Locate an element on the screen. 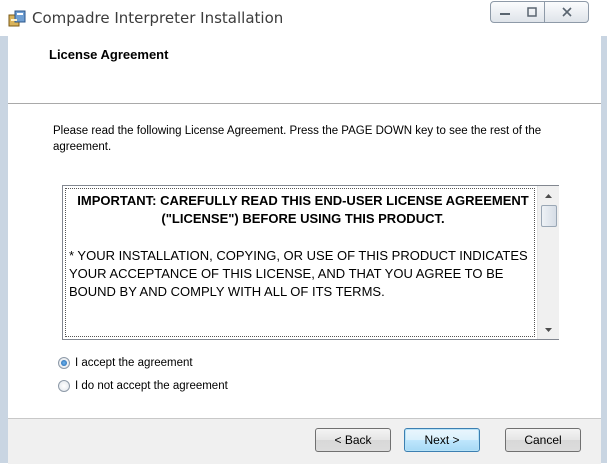 This screenshot has width=607, height=464. maximize-button is located at coordinates (532, 12).